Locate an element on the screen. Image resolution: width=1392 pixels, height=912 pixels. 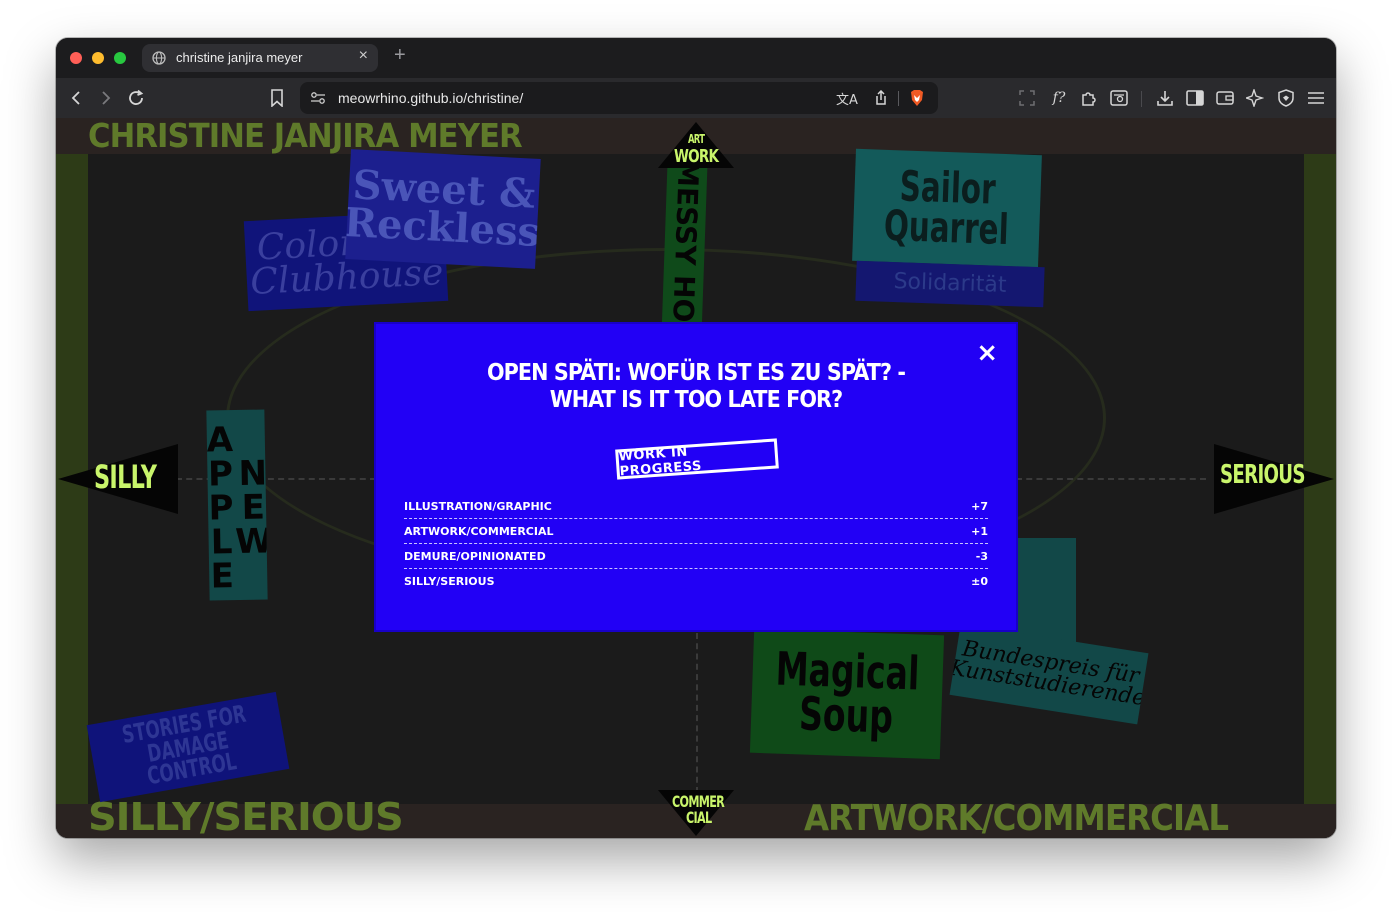
project-card-magical-soup: Magical Soup is located at coordinates (847, 694).